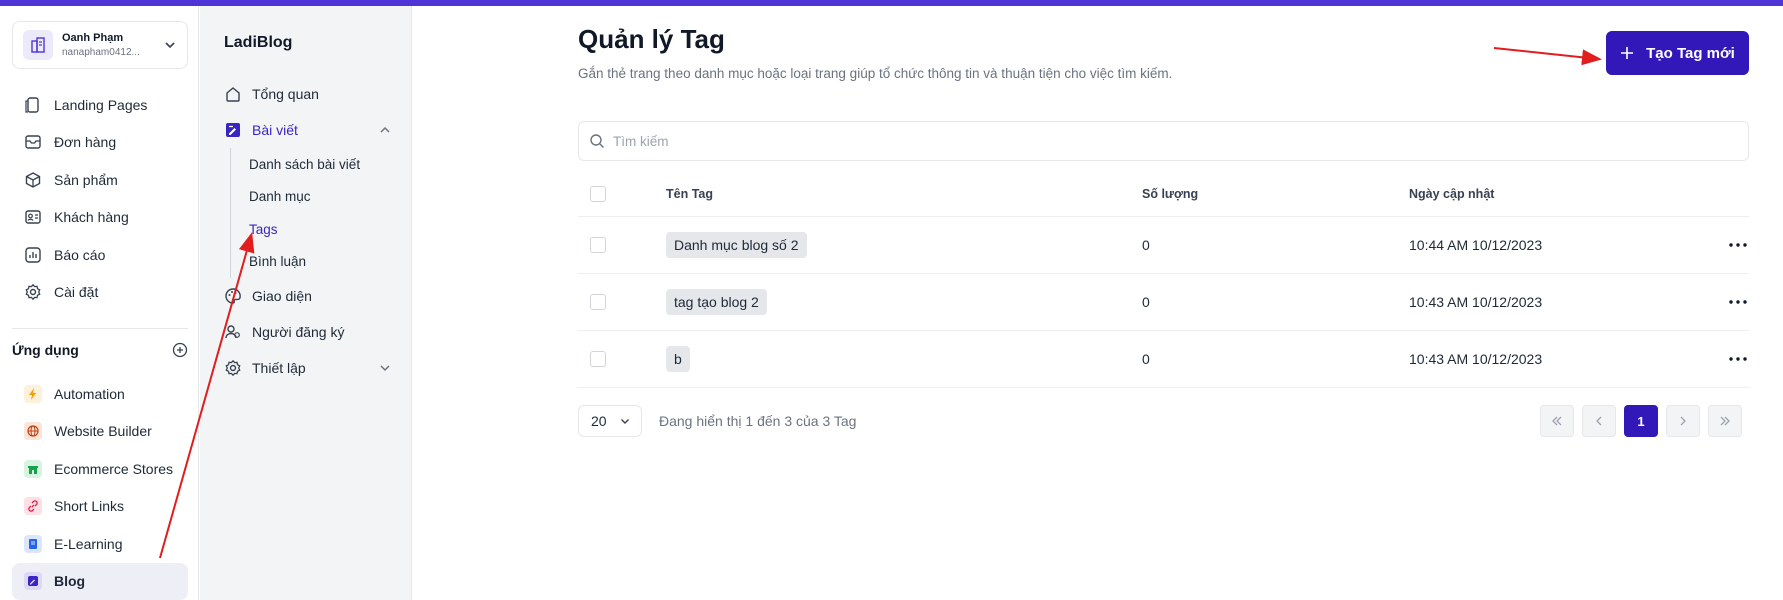  I want to click on sidebar-item-settings: Thiết lập, so click(308, 368).